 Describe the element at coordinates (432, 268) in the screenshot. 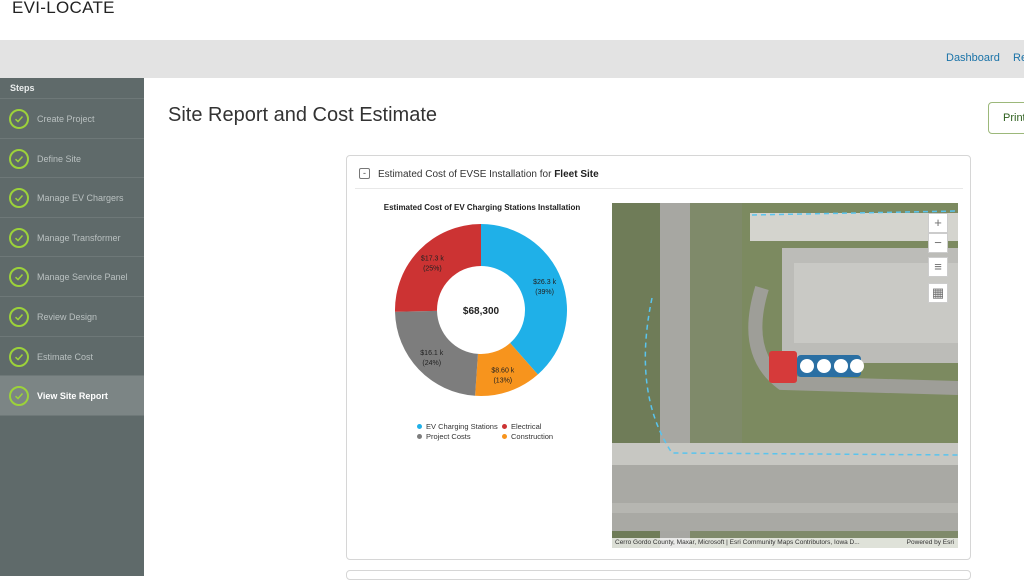

I see `slice-percent-label: (25%)` at that location.